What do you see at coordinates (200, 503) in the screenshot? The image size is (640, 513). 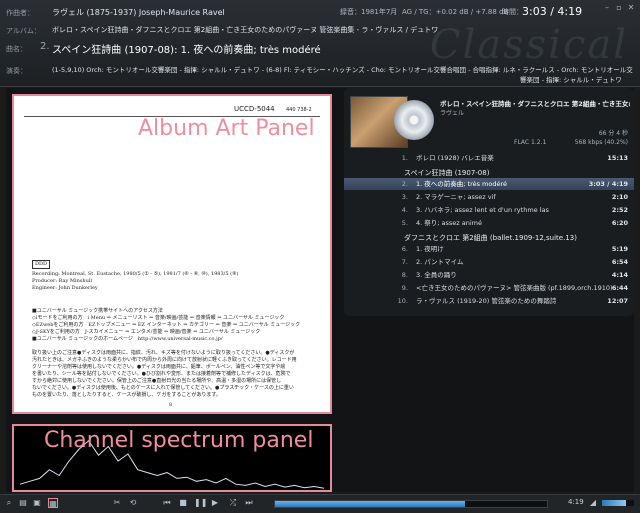 I see `pause-icon: ❚❚` at bounding box center [200, 503].